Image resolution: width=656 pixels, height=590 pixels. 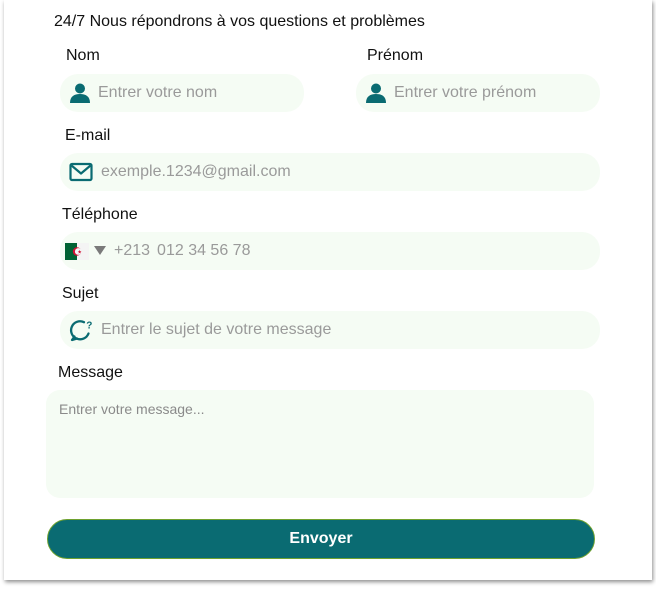 What do you see at coordinates (100, 251) in the screenshot?
I see `chevron-down-icon` at bounding box center [100, 251].